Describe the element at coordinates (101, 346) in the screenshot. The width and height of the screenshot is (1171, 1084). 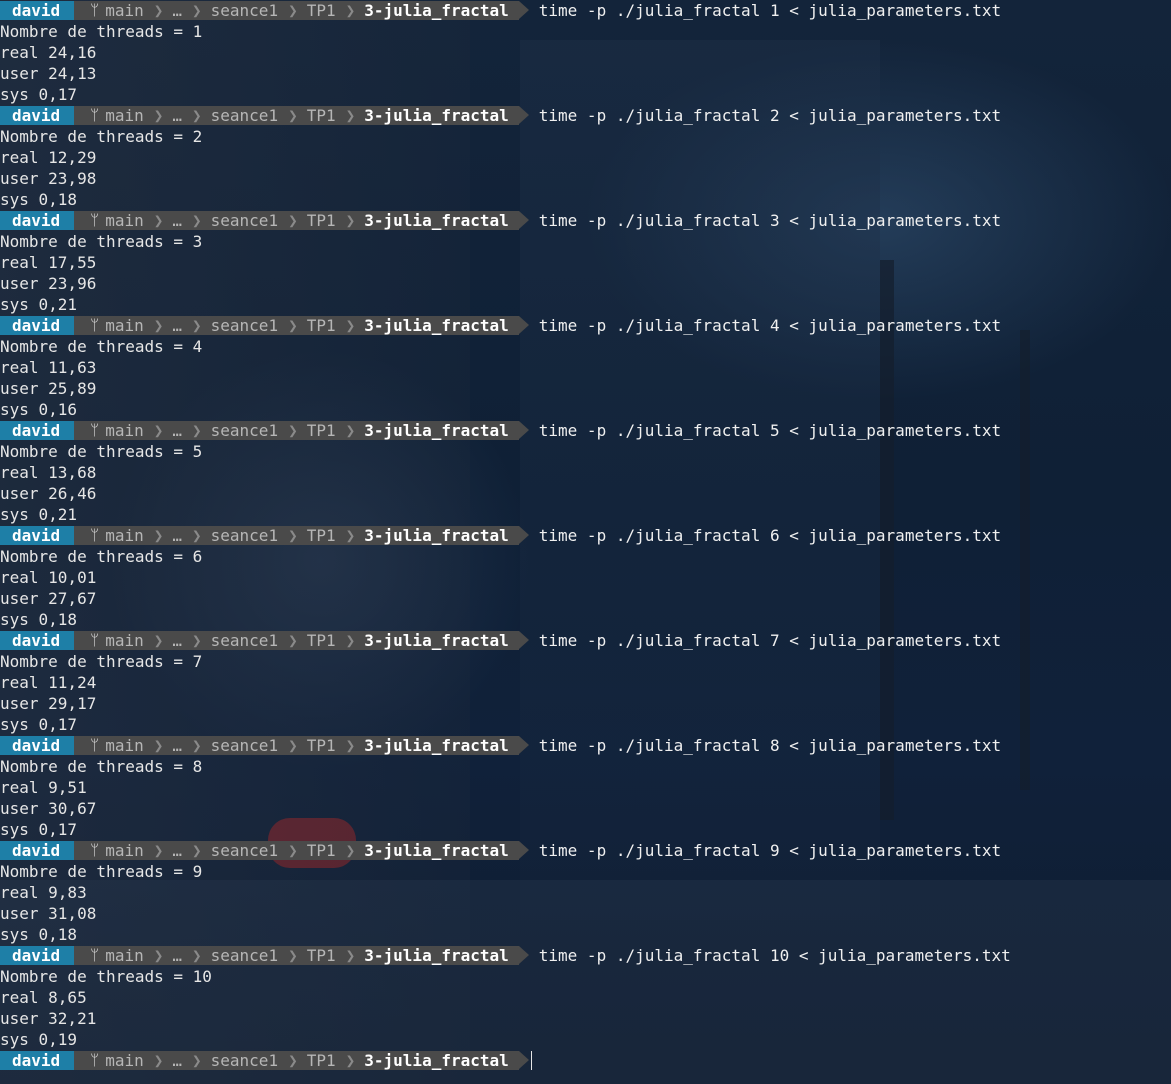
I see `output-line: Nombre de threads = 4` at that location.